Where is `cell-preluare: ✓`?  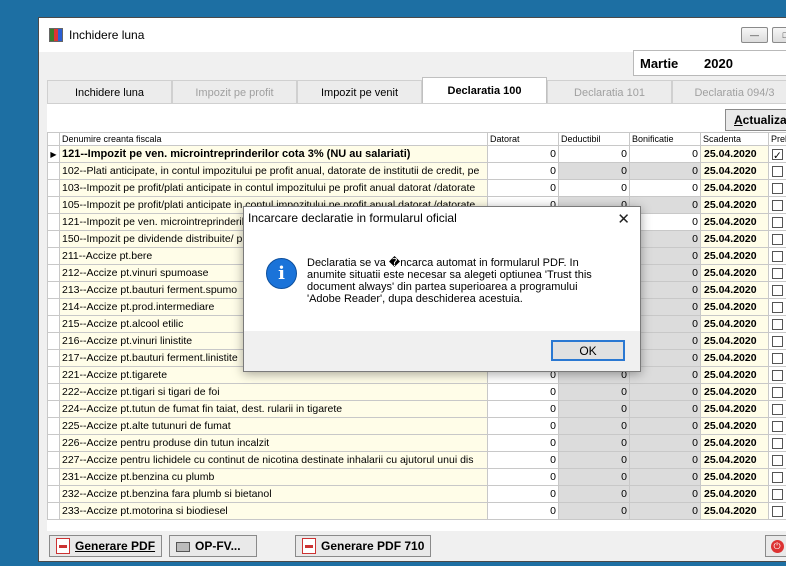 cell-preluare: ✓ is located at coordinates (777, 154).